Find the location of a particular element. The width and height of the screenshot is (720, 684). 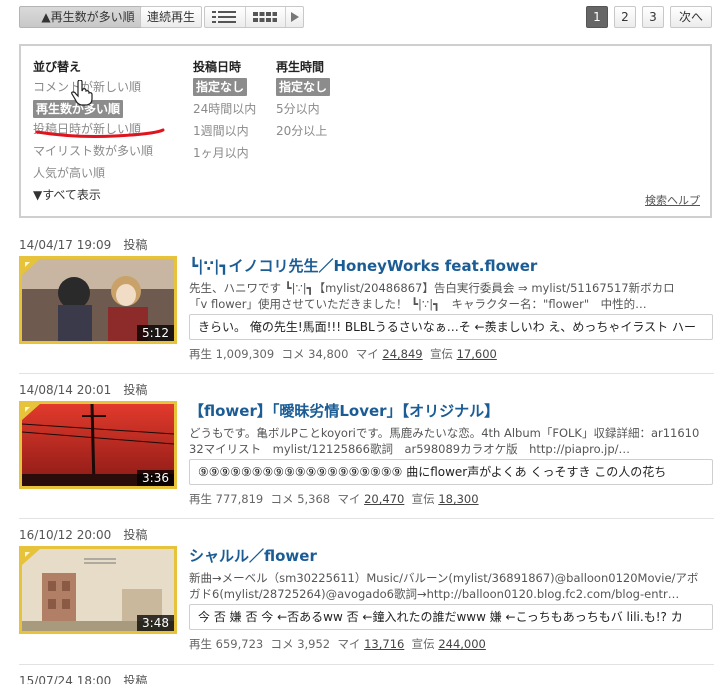

video-title-link: ┗|∵|┓イノコリ先生／HoneyWorks feat.flower is located at coordinates (363, 265).